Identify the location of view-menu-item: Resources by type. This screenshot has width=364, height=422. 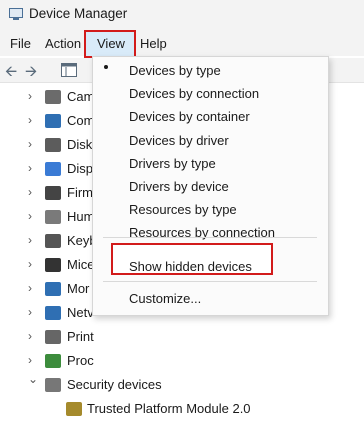
(183, 209).